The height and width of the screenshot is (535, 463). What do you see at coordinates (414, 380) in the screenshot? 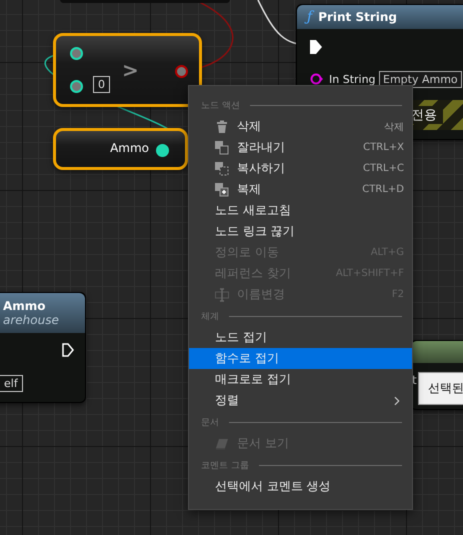
I see `pin-label: t` at bounding box center [414, 380].